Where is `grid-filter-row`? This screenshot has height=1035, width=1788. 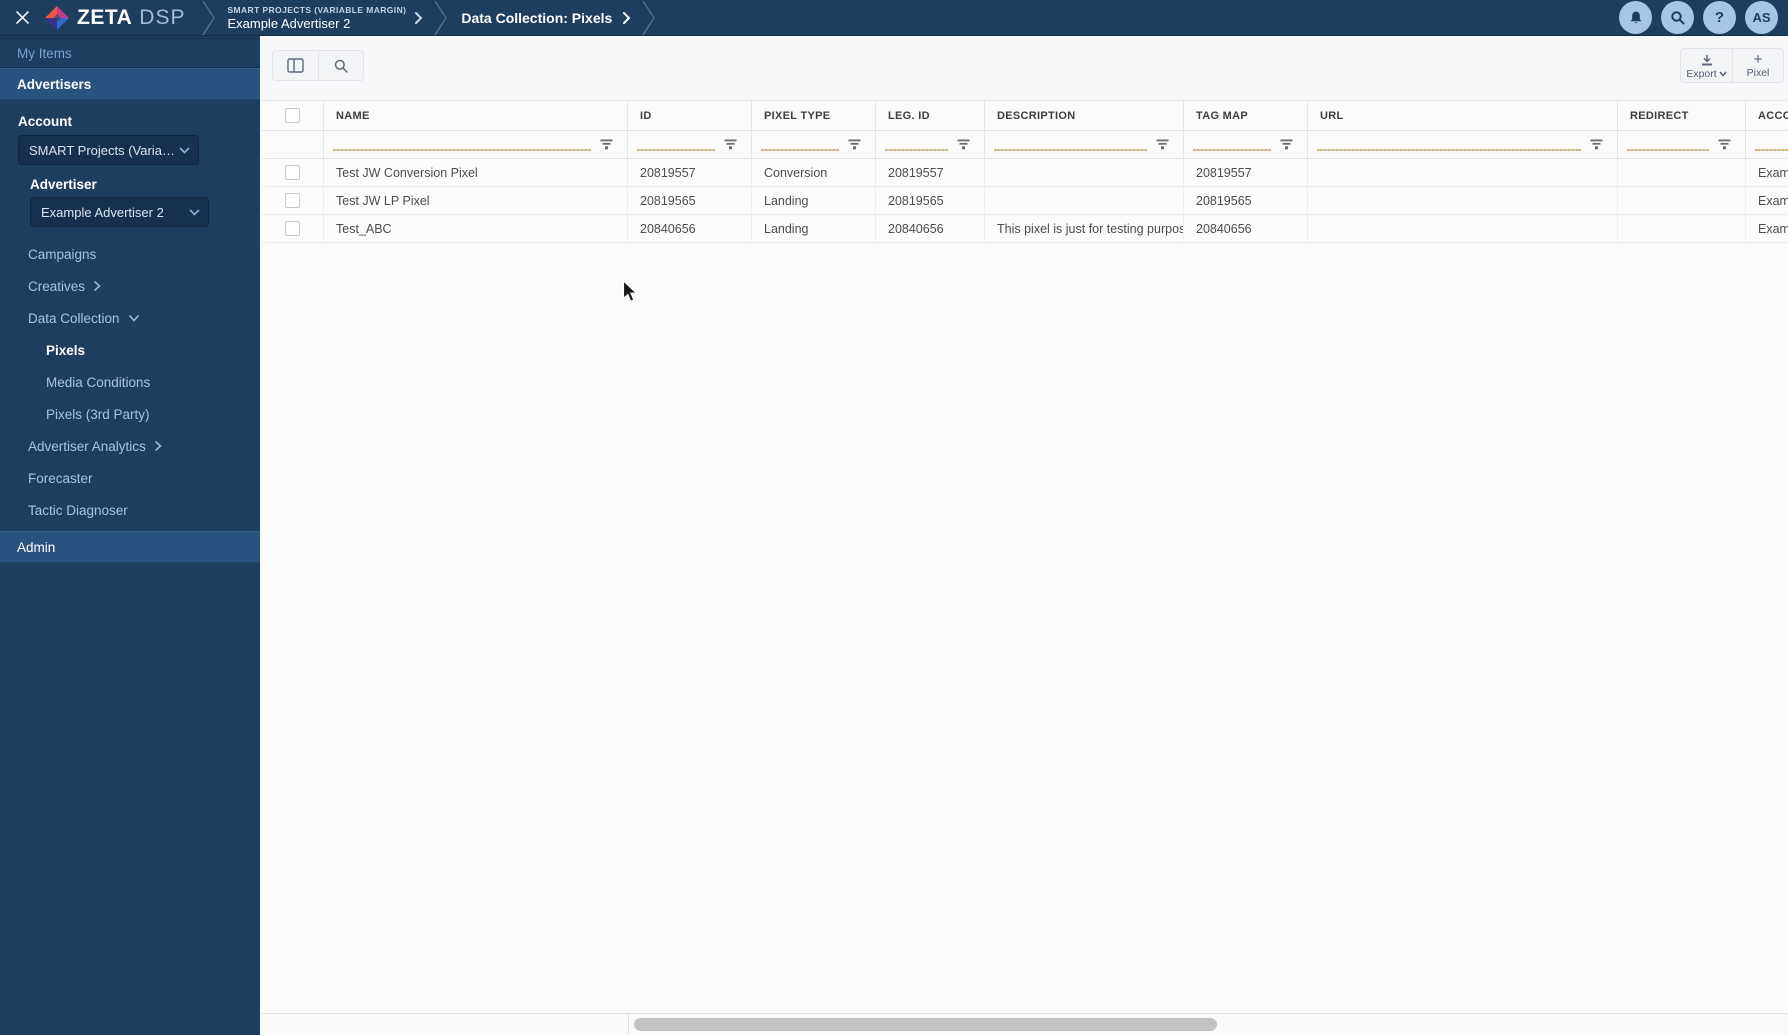 grid-filter-row is located at coordinates (1025, 145).